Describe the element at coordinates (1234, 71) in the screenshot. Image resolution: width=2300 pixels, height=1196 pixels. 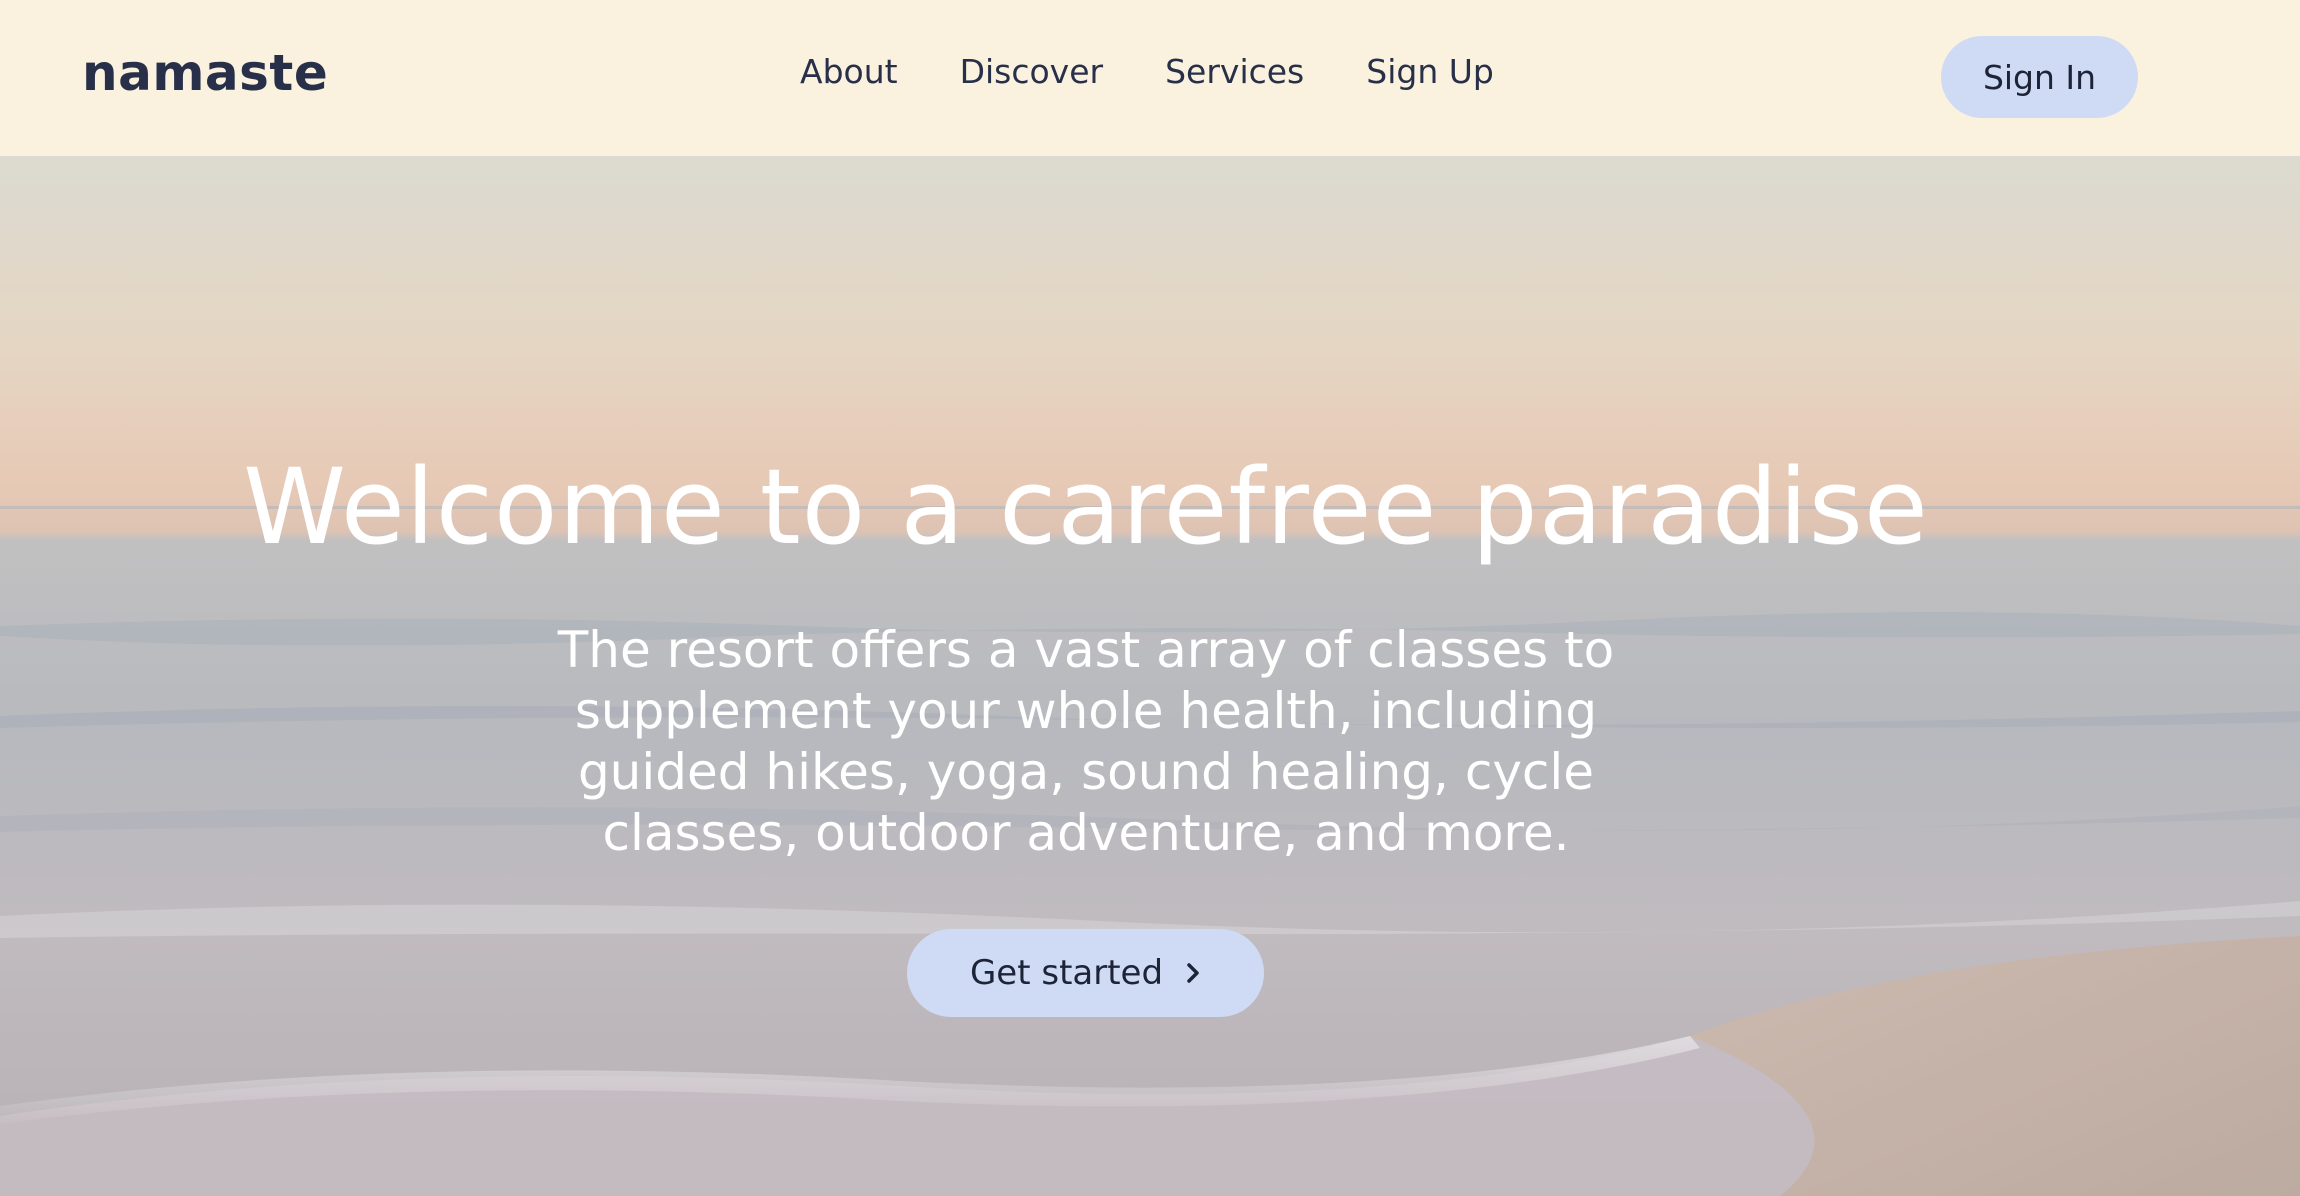
I see `nav-link-services: Services` at that location.